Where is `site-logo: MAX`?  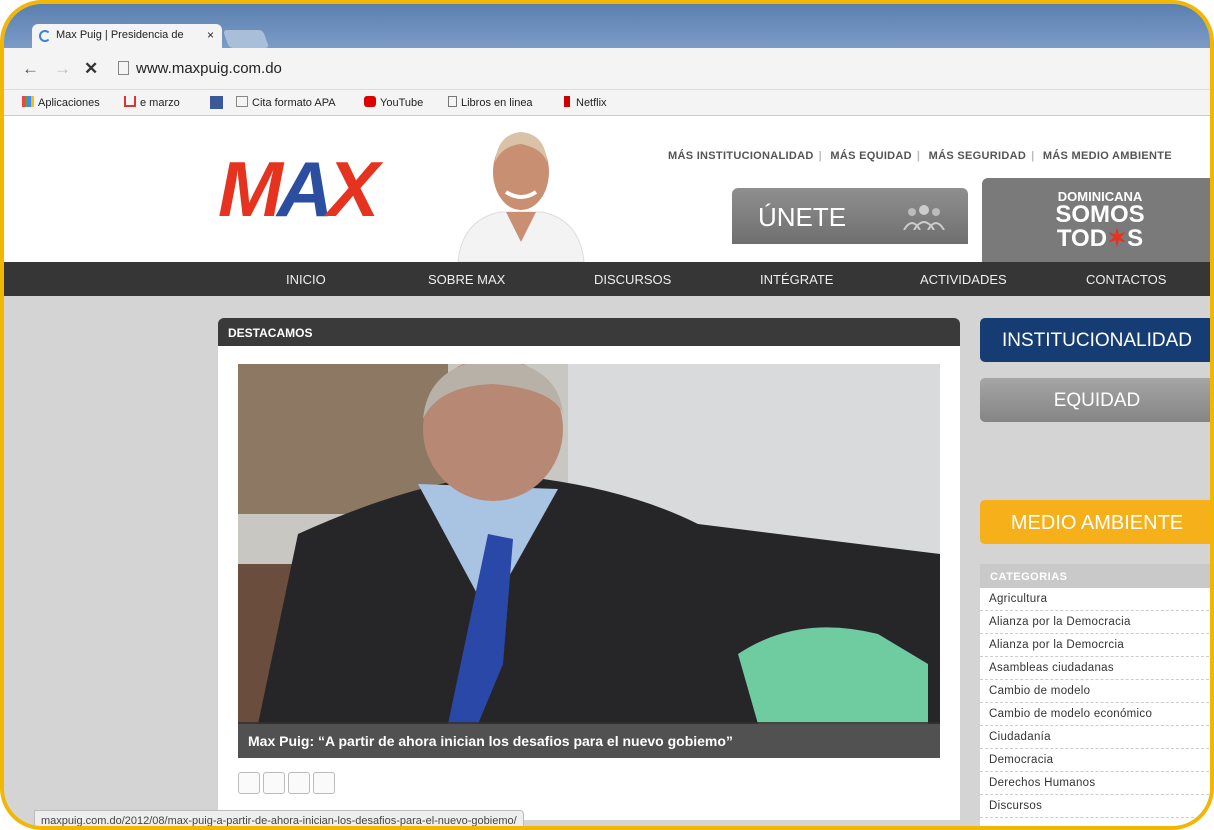
site-logo: MAX is located at coordinates (298, 189).